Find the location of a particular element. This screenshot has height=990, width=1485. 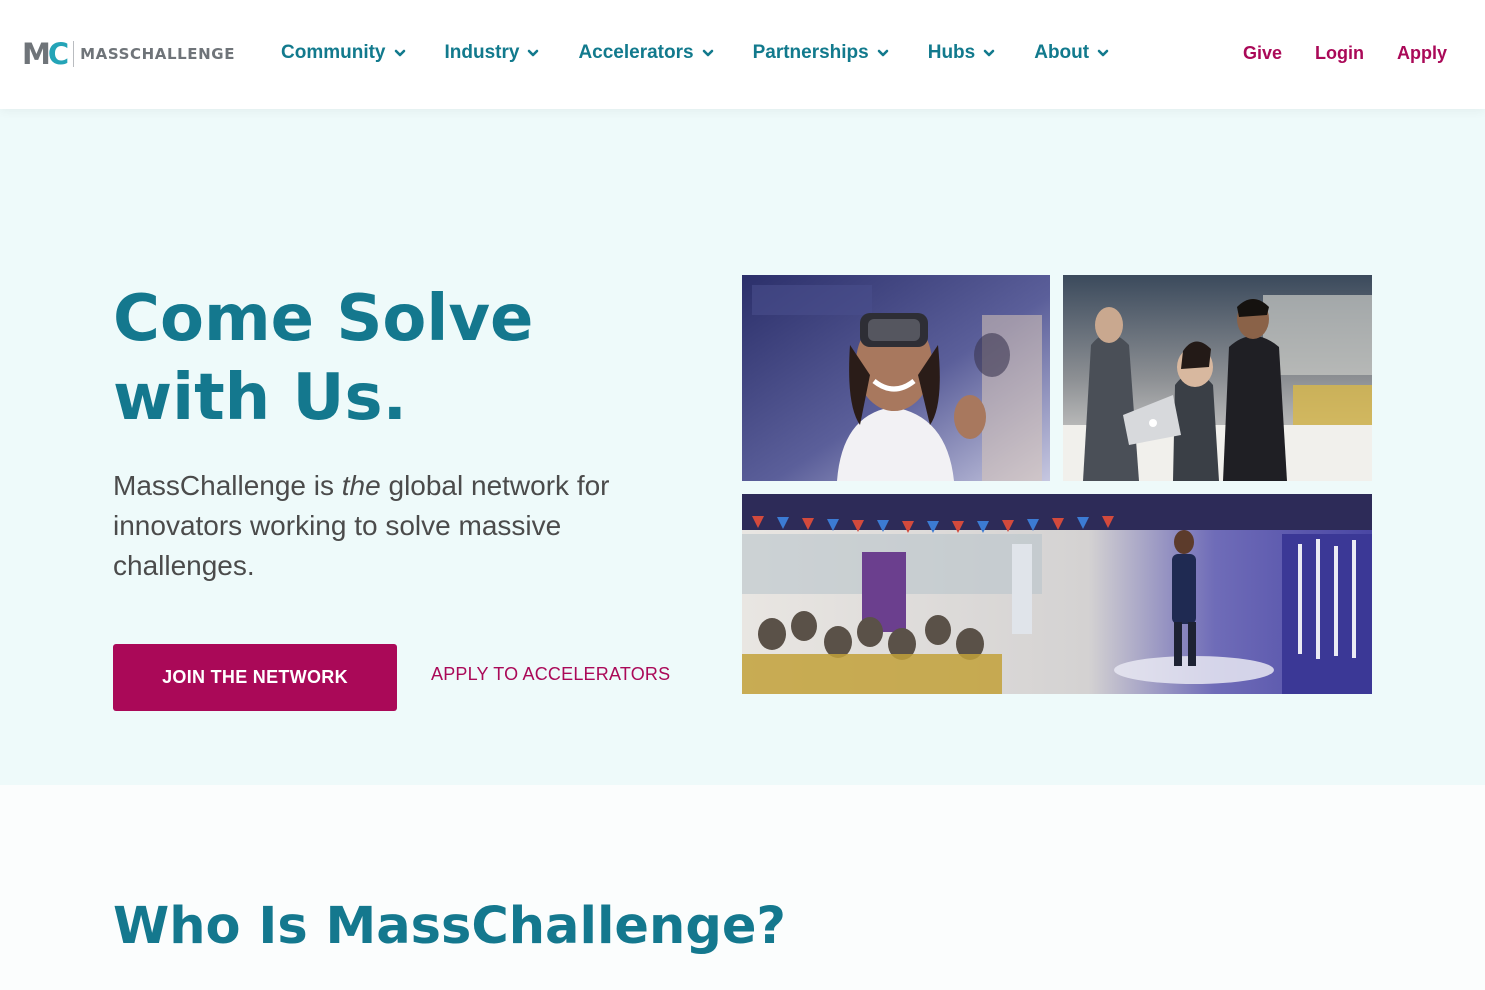

nav-item-label: Community is located at coordinates (333, 52).